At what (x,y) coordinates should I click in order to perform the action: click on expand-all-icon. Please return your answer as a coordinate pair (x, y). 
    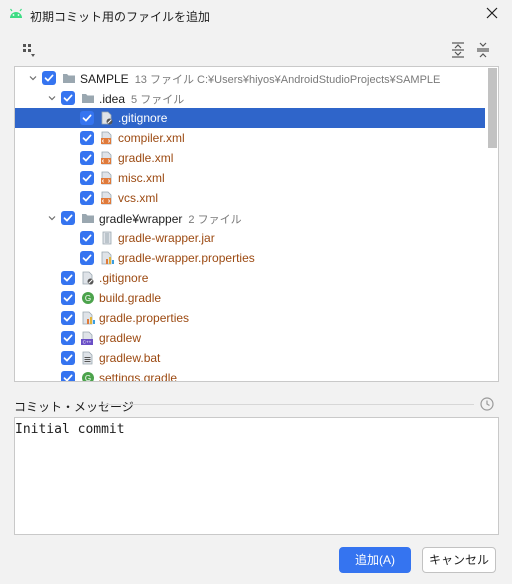
    Looking at the image, I should click on (458, 50).